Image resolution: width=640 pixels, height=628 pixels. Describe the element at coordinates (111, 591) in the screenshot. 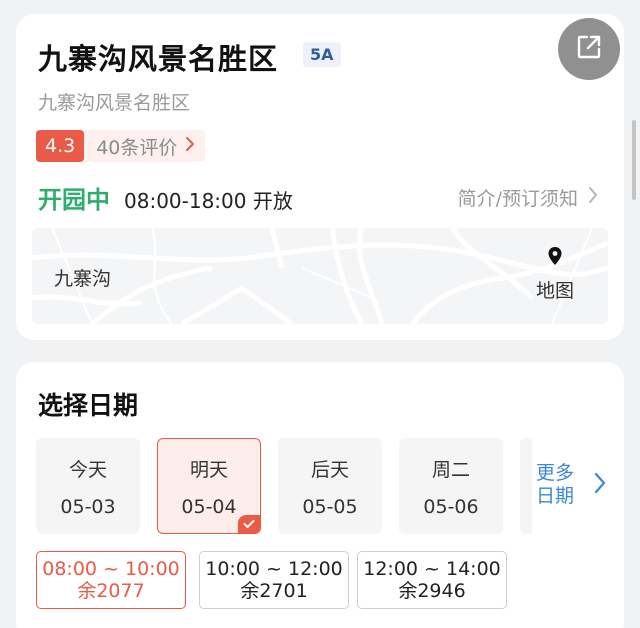

I see `time-slot-remaining: 余2077` at that location.